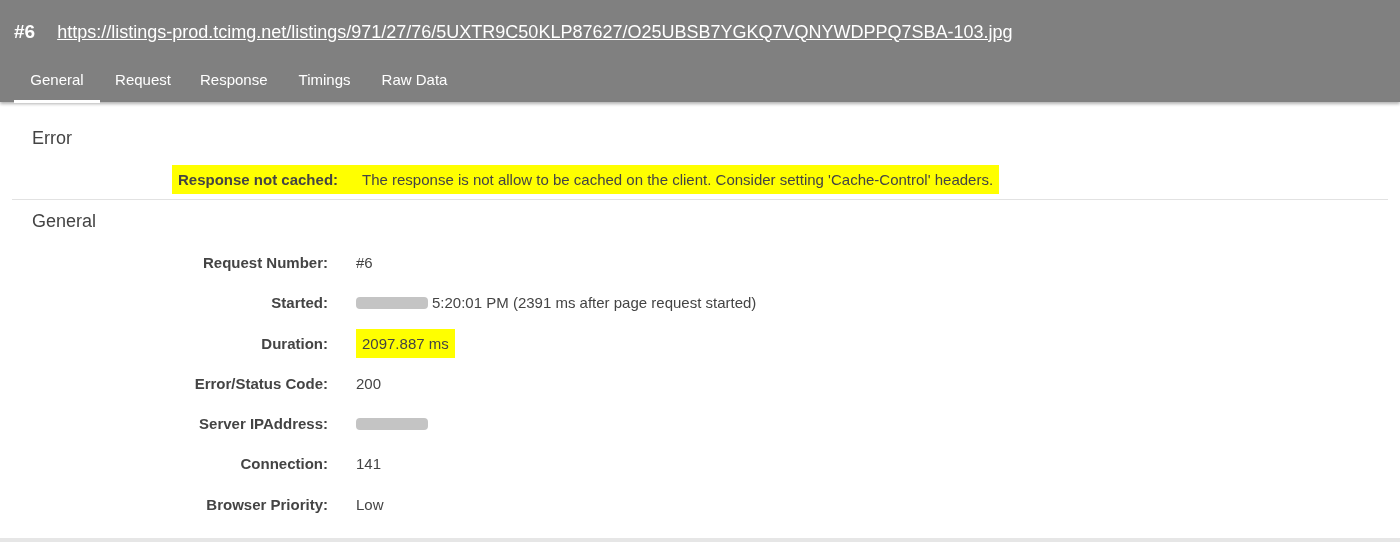  I want to click on field-value: 141, so click(369, 464).